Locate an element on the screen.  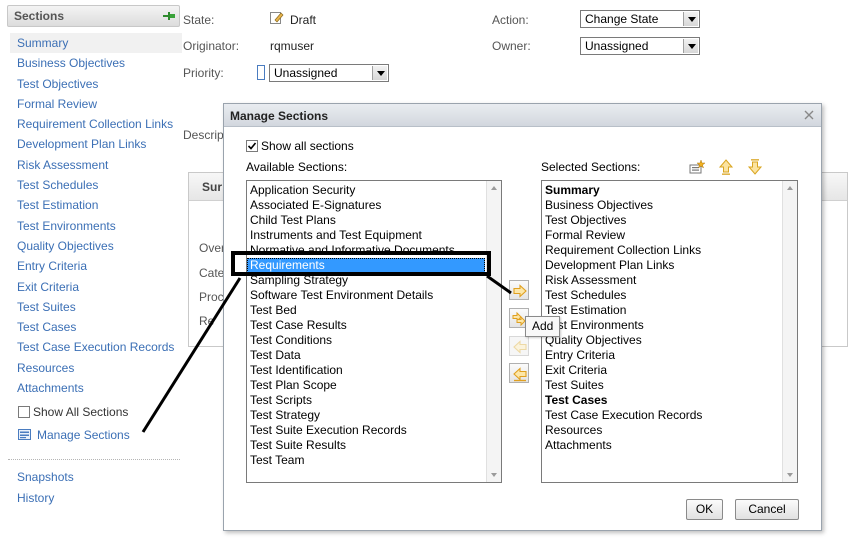
show-all-sections-toggle: Show All Sections is located at coordinates (73, 412).